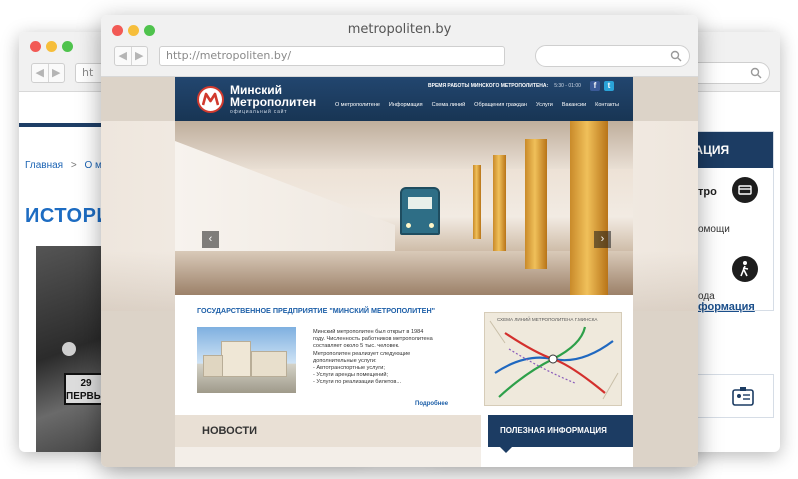 This screenshot has width=798, height=479. What do you see at coordinates (560, 431) in the screenshot?
I see `useful-info-heading: ПОЛЕЗНАЯ ИНФОРМАЦИЯ` at bounding box center [560, 431].